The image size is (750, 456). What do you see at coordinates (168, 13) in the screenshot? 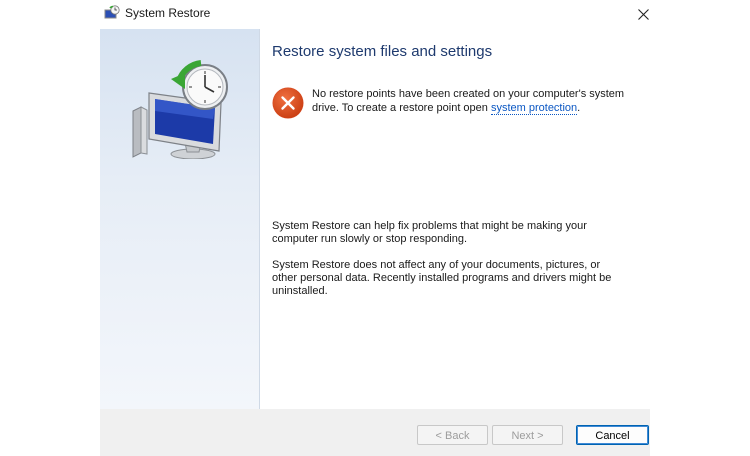
I see `window-title: System Restore` at bounding box center [168, 13].